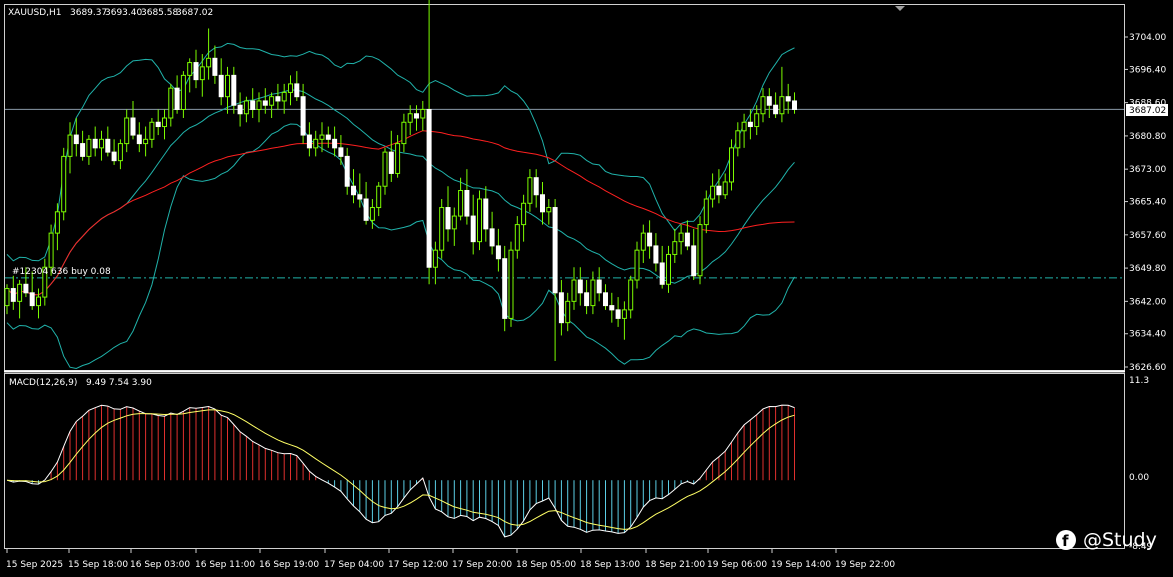  What do you see at coordinates (61, 272) in the screenshot?
I see `order-label: #12304 636 buy 0.08` at bounding box center [61, 272].